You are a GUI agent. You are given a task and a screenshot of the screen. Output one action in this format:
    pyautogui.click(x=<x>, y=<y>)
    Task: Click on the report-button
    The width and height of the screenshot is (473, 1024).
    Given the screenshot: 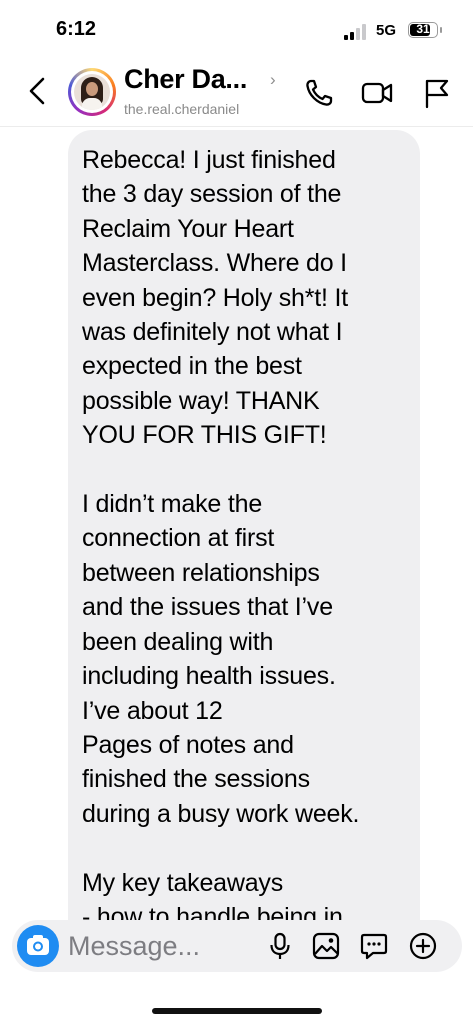 What is the action you would take?
    pyautogui.click(x=437, y=93)
    